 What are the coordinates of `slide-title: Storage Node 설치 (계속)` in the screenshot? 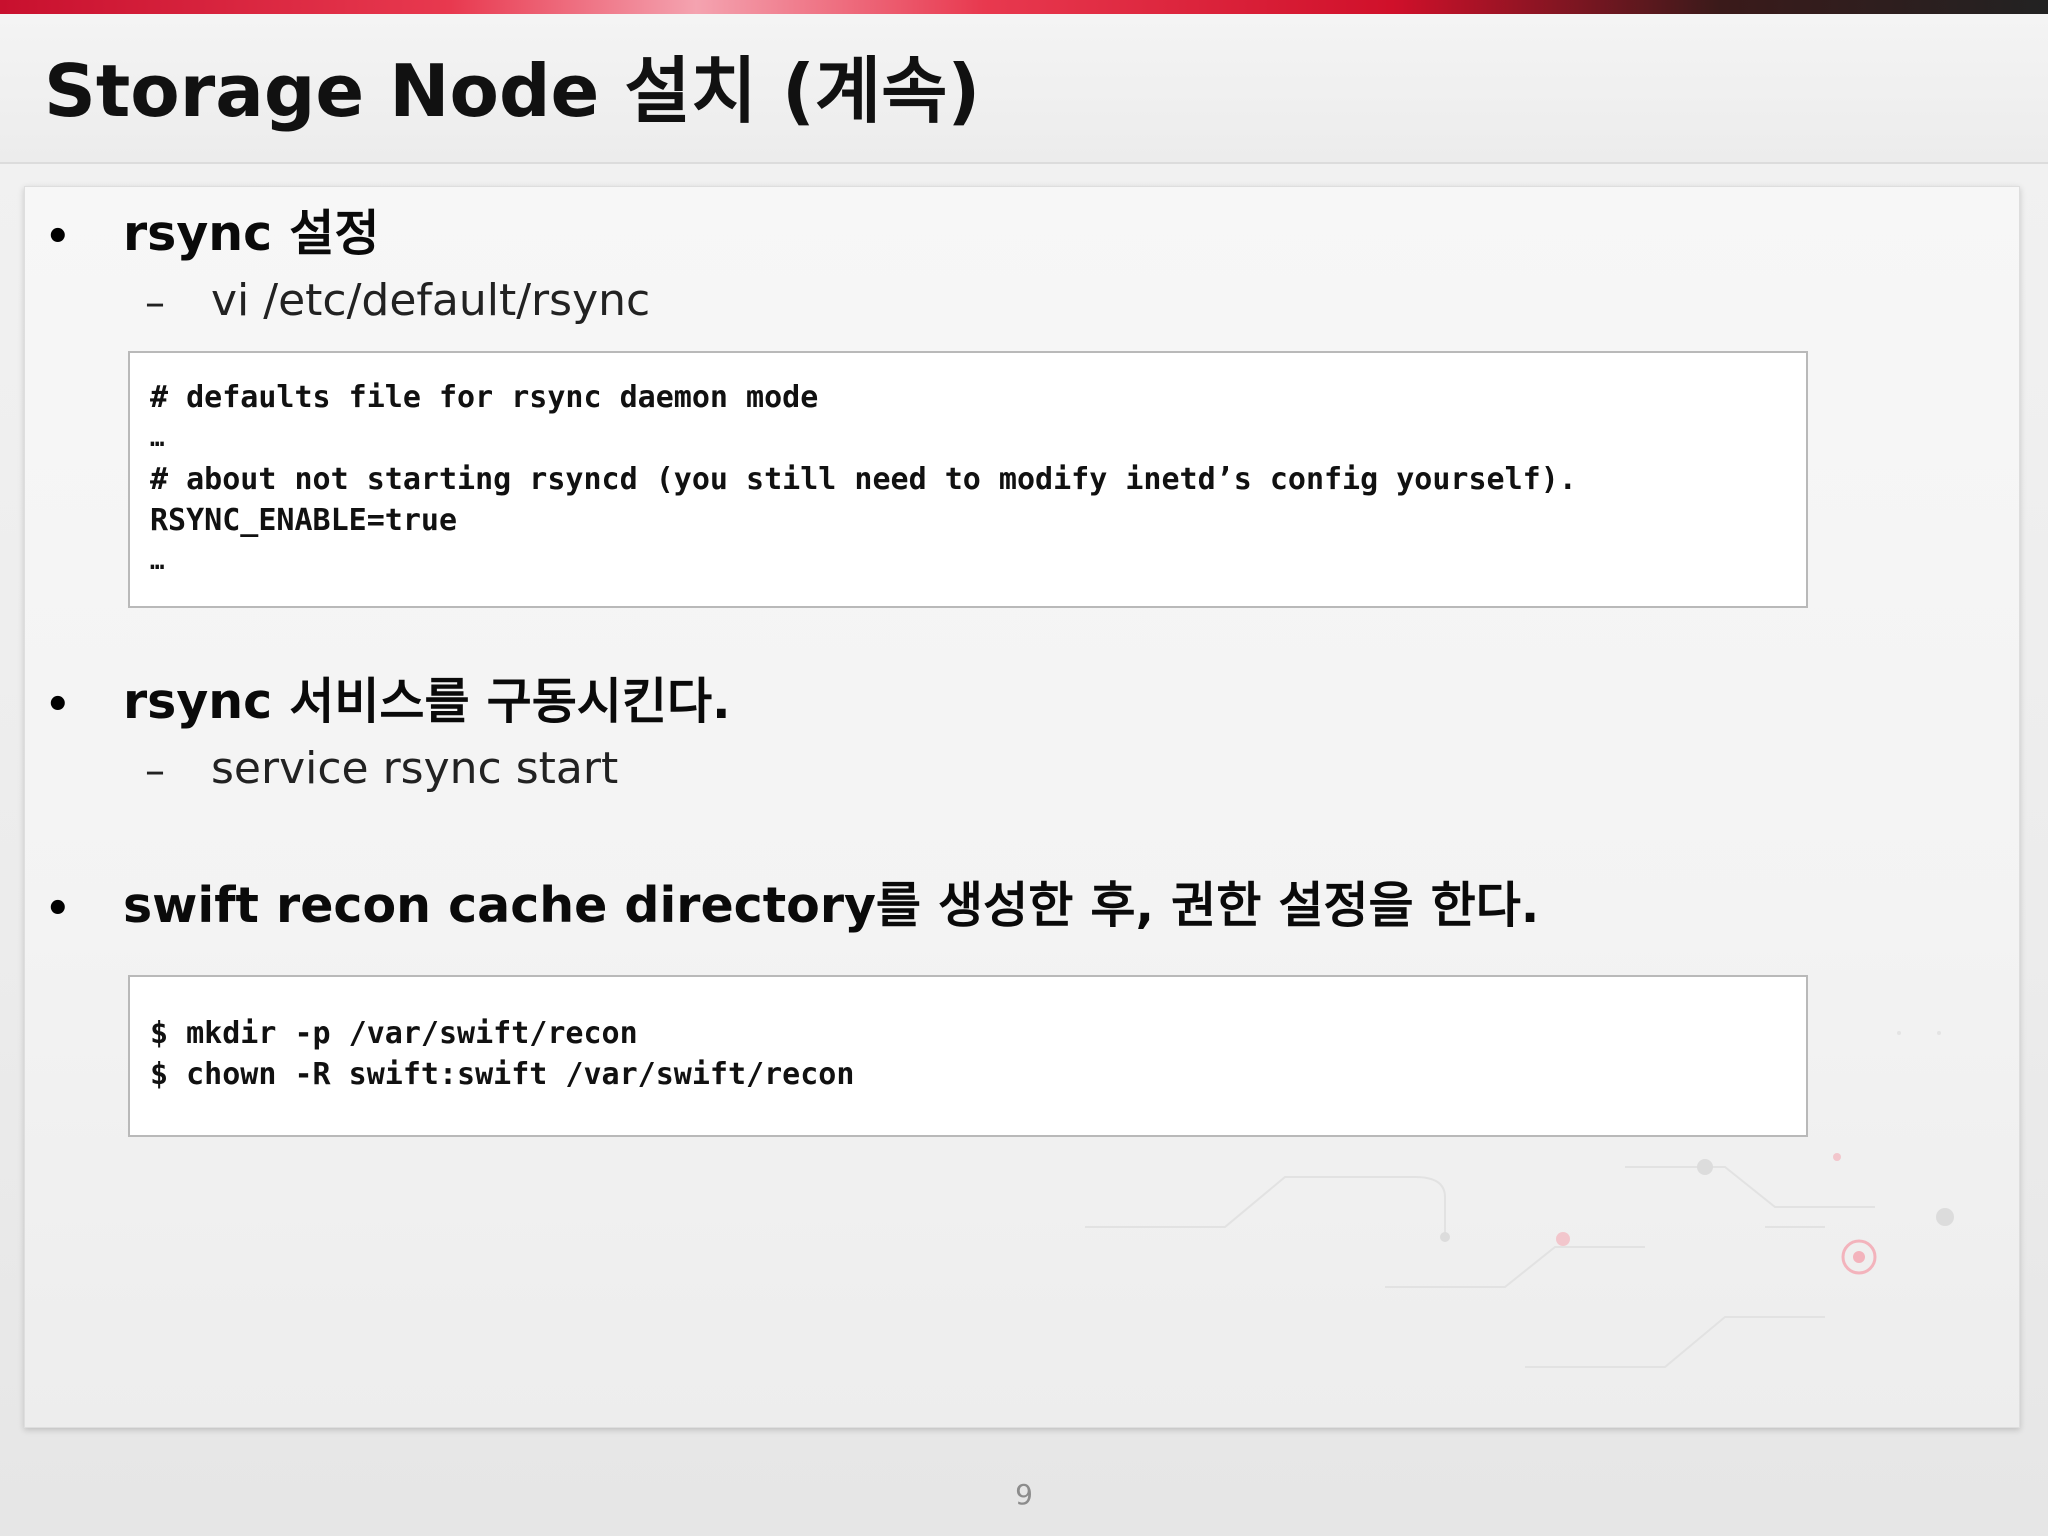 It's located at (512, 91).